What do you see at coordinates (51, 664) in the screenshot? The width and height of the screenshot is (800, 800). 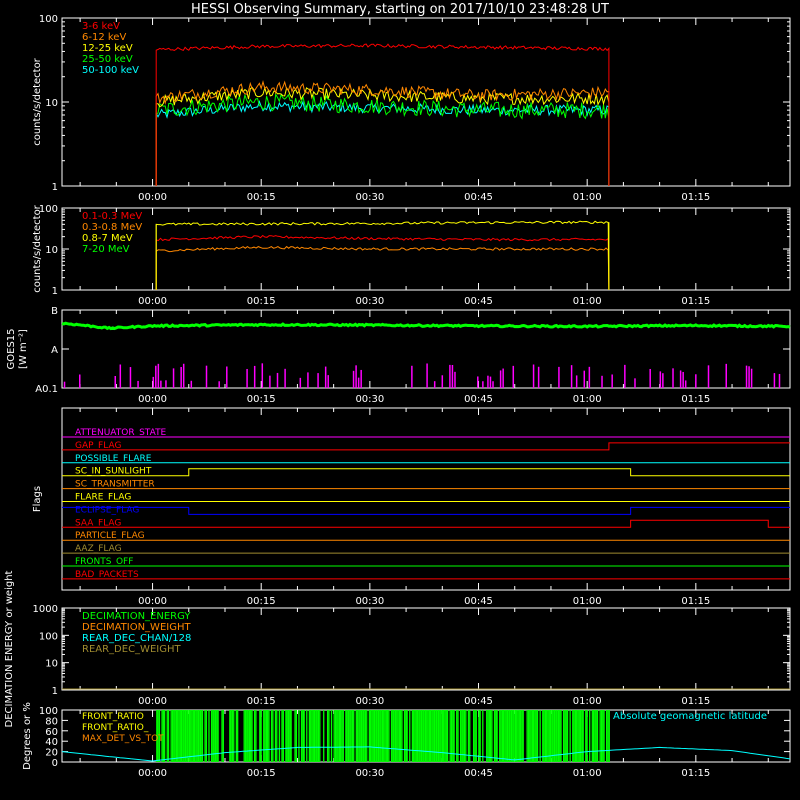 I see `decimation-y-tick-label: 10` at bounding box center [51, 664].